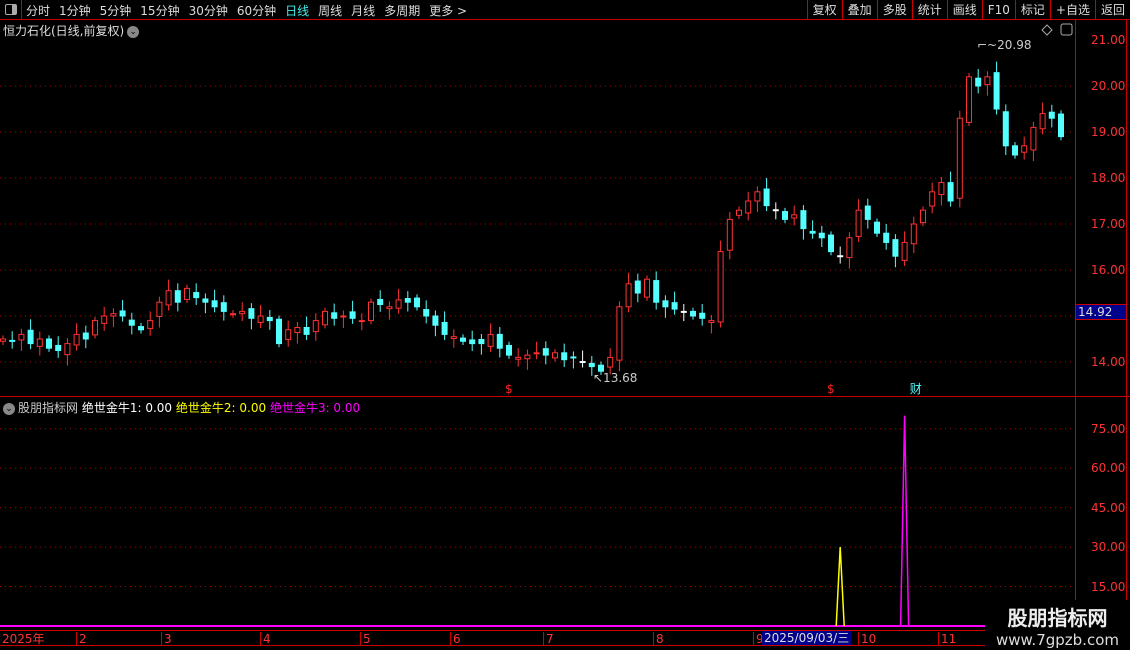 Image resolution: width=1130 pixels, height=650 pixels. What do you see at coordinates (1108, 270) in the screenshot?
I see `y-tick: 16.00` at bounding box center [1108, 270].